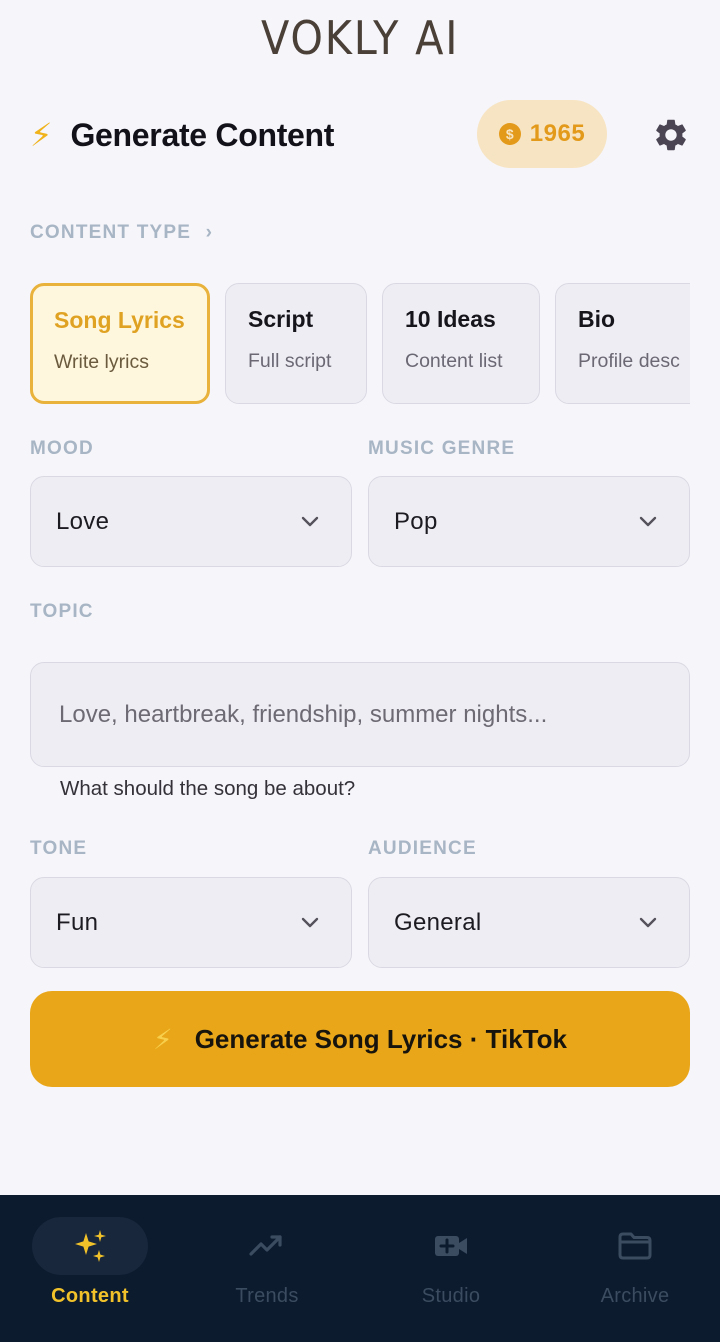 The width and height of the screenshot is (720, 1342). What do you see at coordinates (83, 521) in the screenshot?
I see `mood-value: Love` at bounding box center [83, 521].